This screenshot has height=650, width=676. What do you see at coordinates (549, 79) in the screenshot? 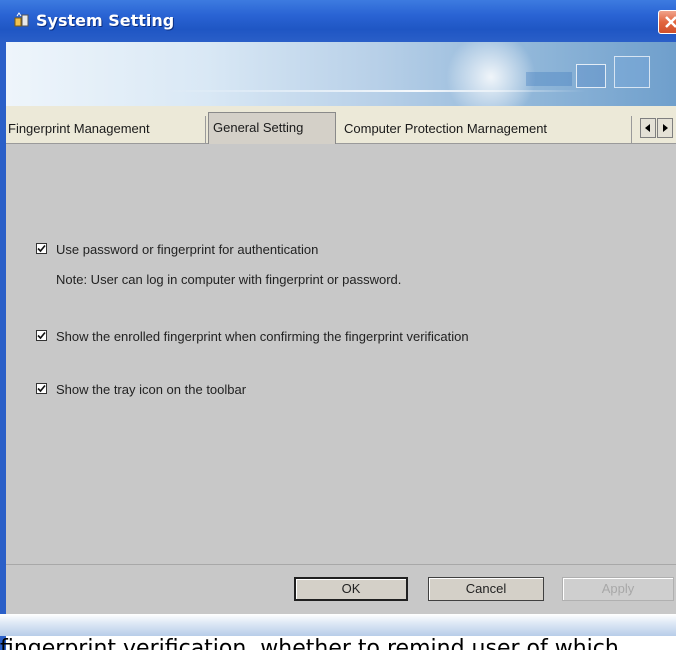
I see `banner-block-decoration` at bounding box center [549, 79].